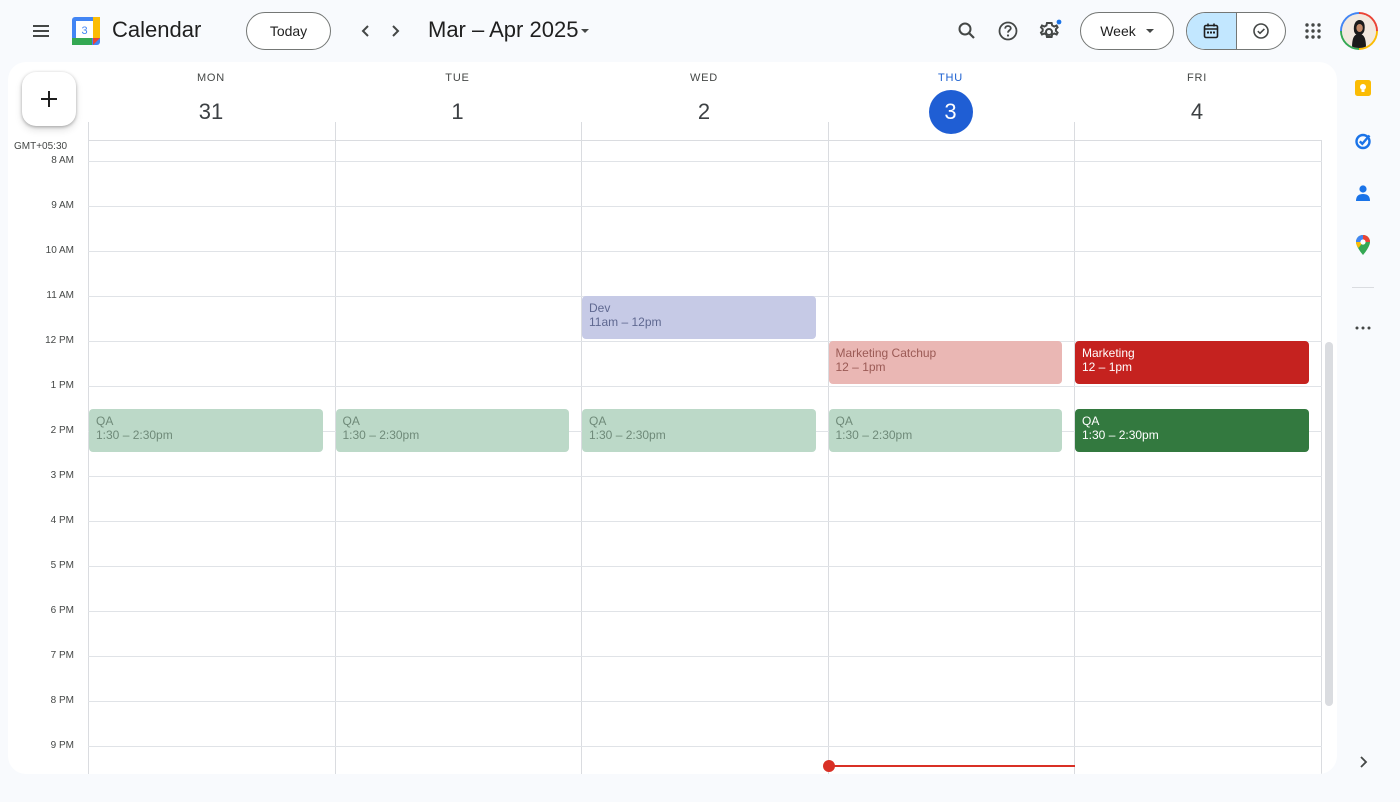  Describe the element at coordinates (62, 475) in the screenshot. I see `hour-label: 3 PM` at that location.